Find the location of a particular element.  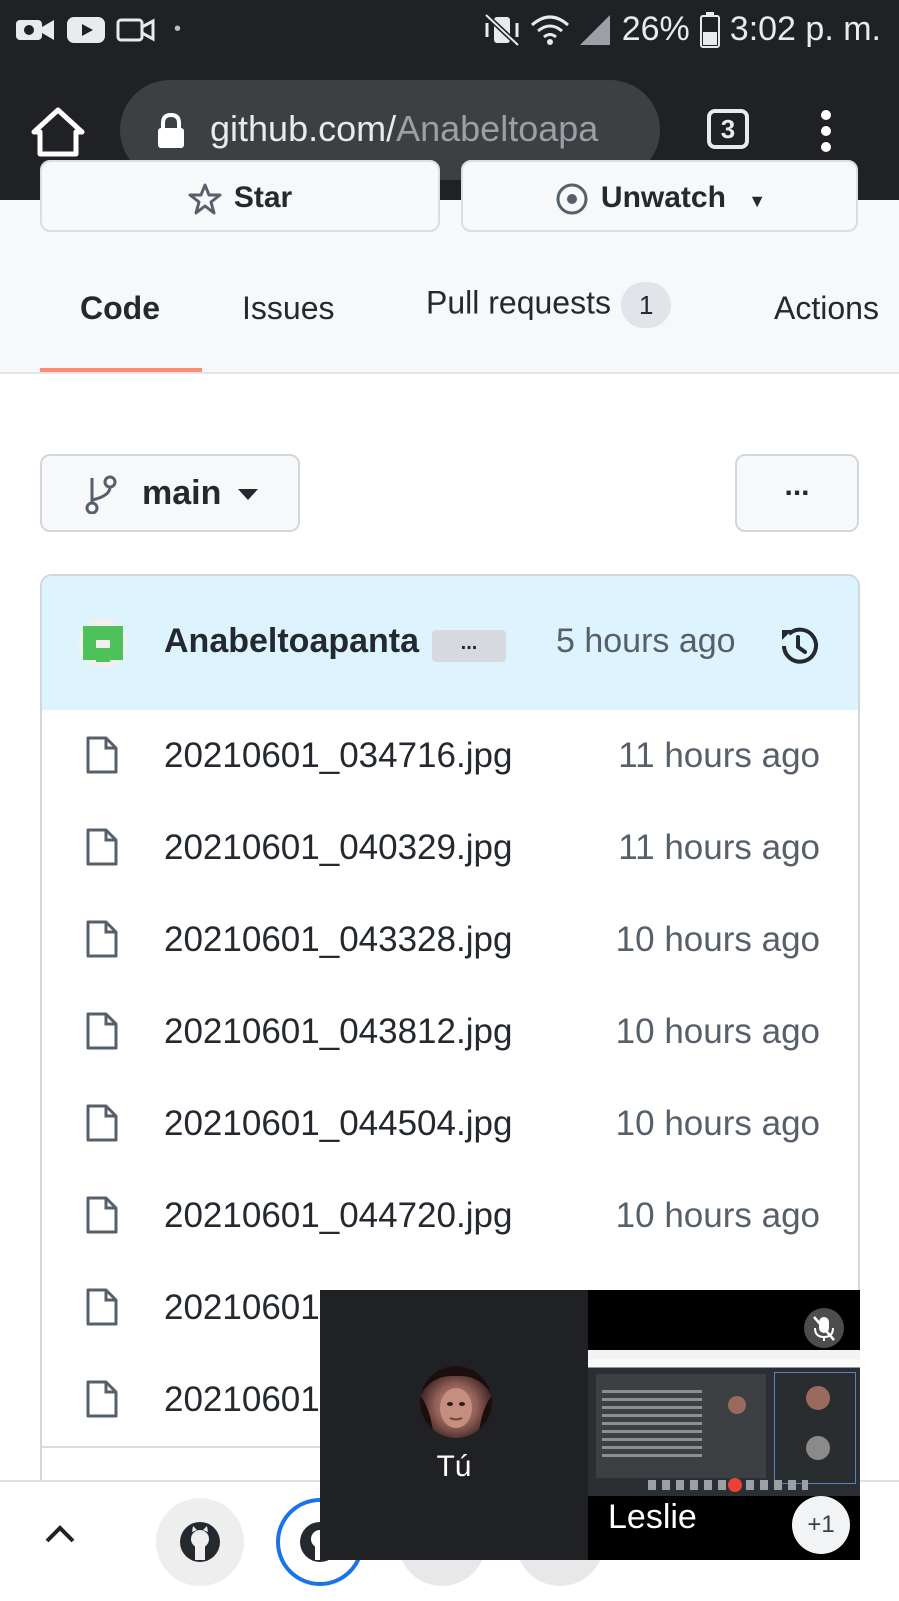

video-call-overlay: Tú Leslie +1 is located at coordinates (590, 1425).